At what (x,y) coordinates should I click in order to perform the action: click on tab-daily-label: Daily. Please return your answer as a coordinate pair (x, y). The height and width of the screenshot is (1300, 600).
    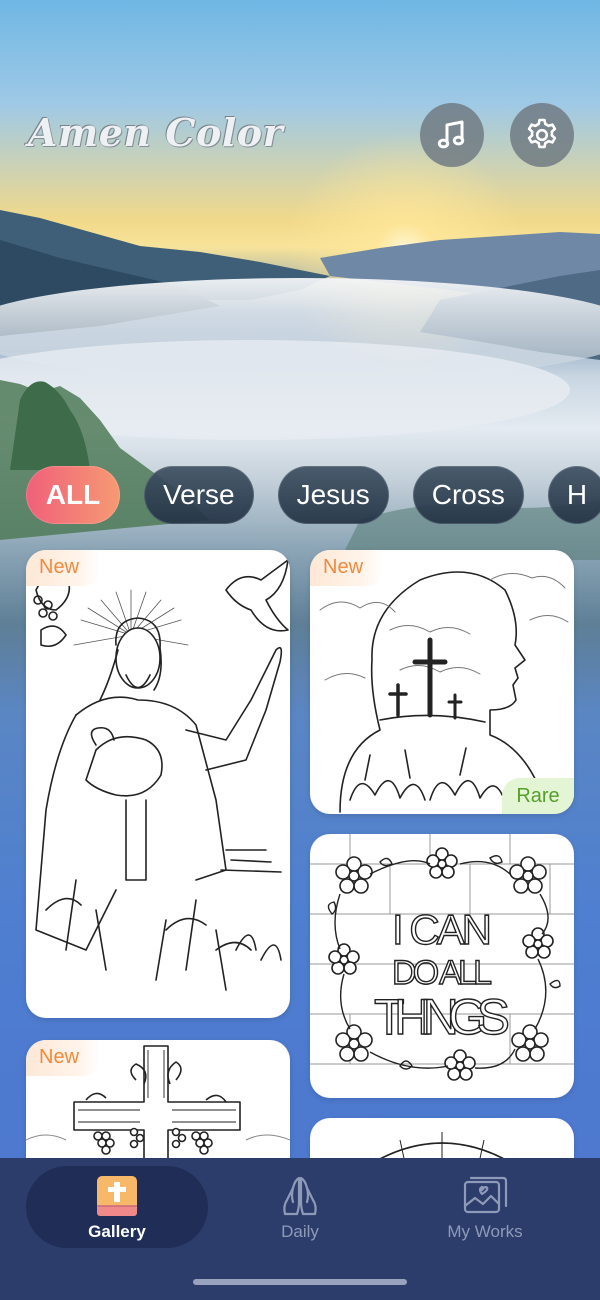
    Looking at the image, I should click on (300, 1231).